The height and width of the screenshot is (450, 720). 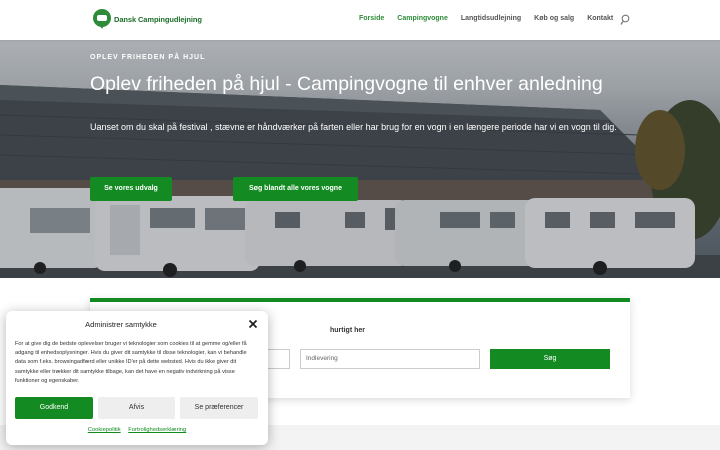 I want to click on cookie-policy-link: Cookiepolitik, so click(x=104, y=430).